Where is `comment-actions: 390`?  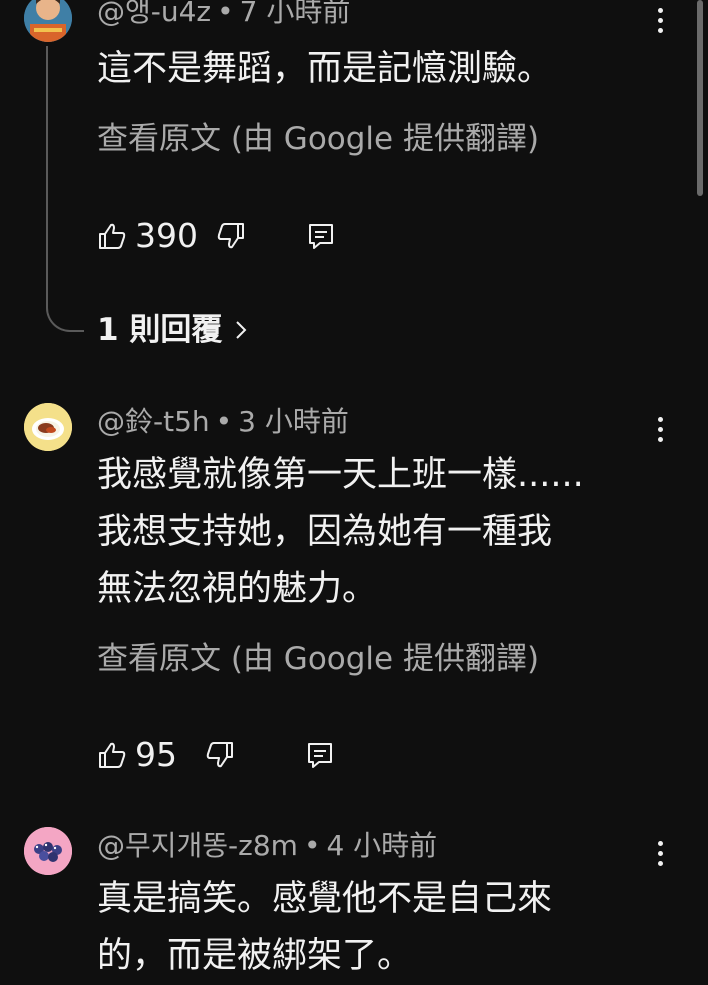
comment-actions: 390 is located at coordinates (216, 236).